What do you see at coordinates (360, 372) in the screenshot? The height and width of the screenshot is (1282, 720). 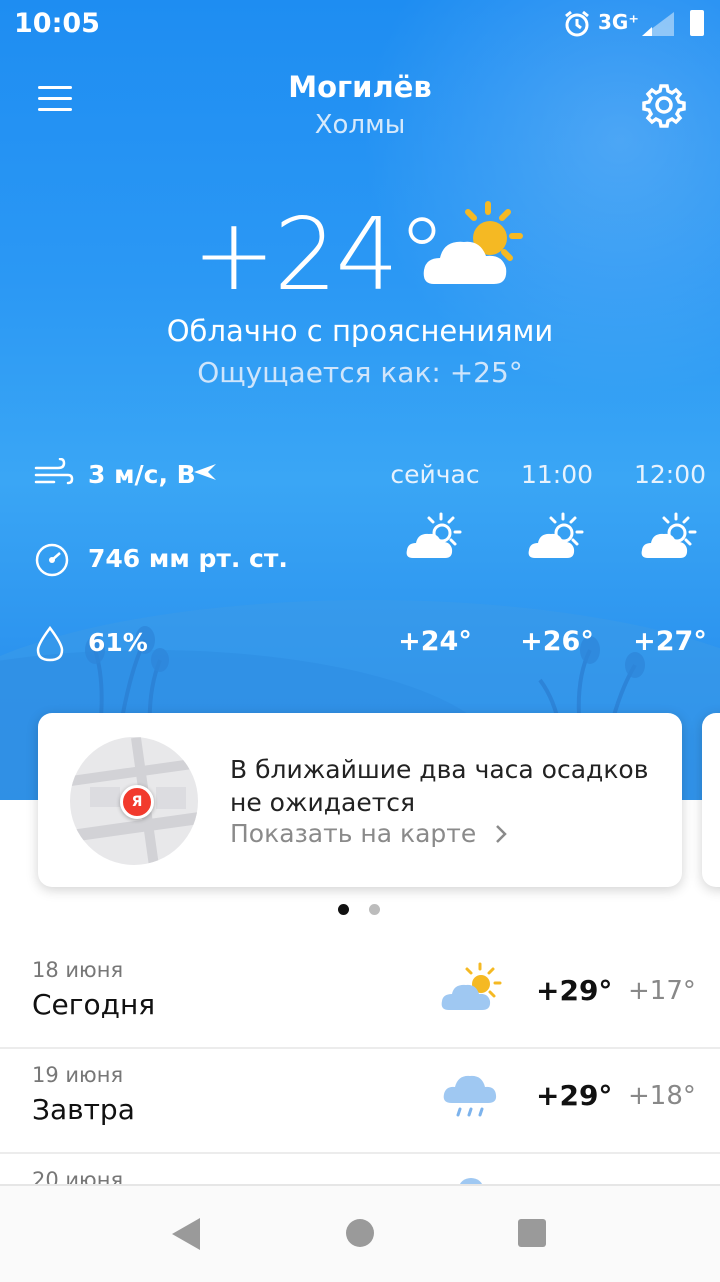 I see `feels-like: Ощущается как: +25°` at bounding box center [360, 372].